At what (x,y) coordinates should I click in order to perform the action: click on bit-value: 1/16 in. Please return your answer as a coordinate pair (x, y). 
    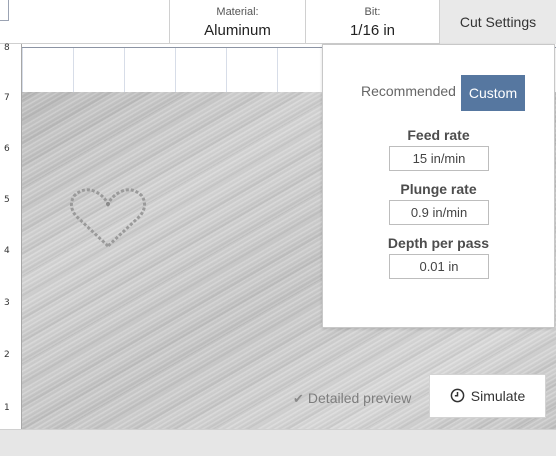
    Looking at the image, I should click on (372, 30).